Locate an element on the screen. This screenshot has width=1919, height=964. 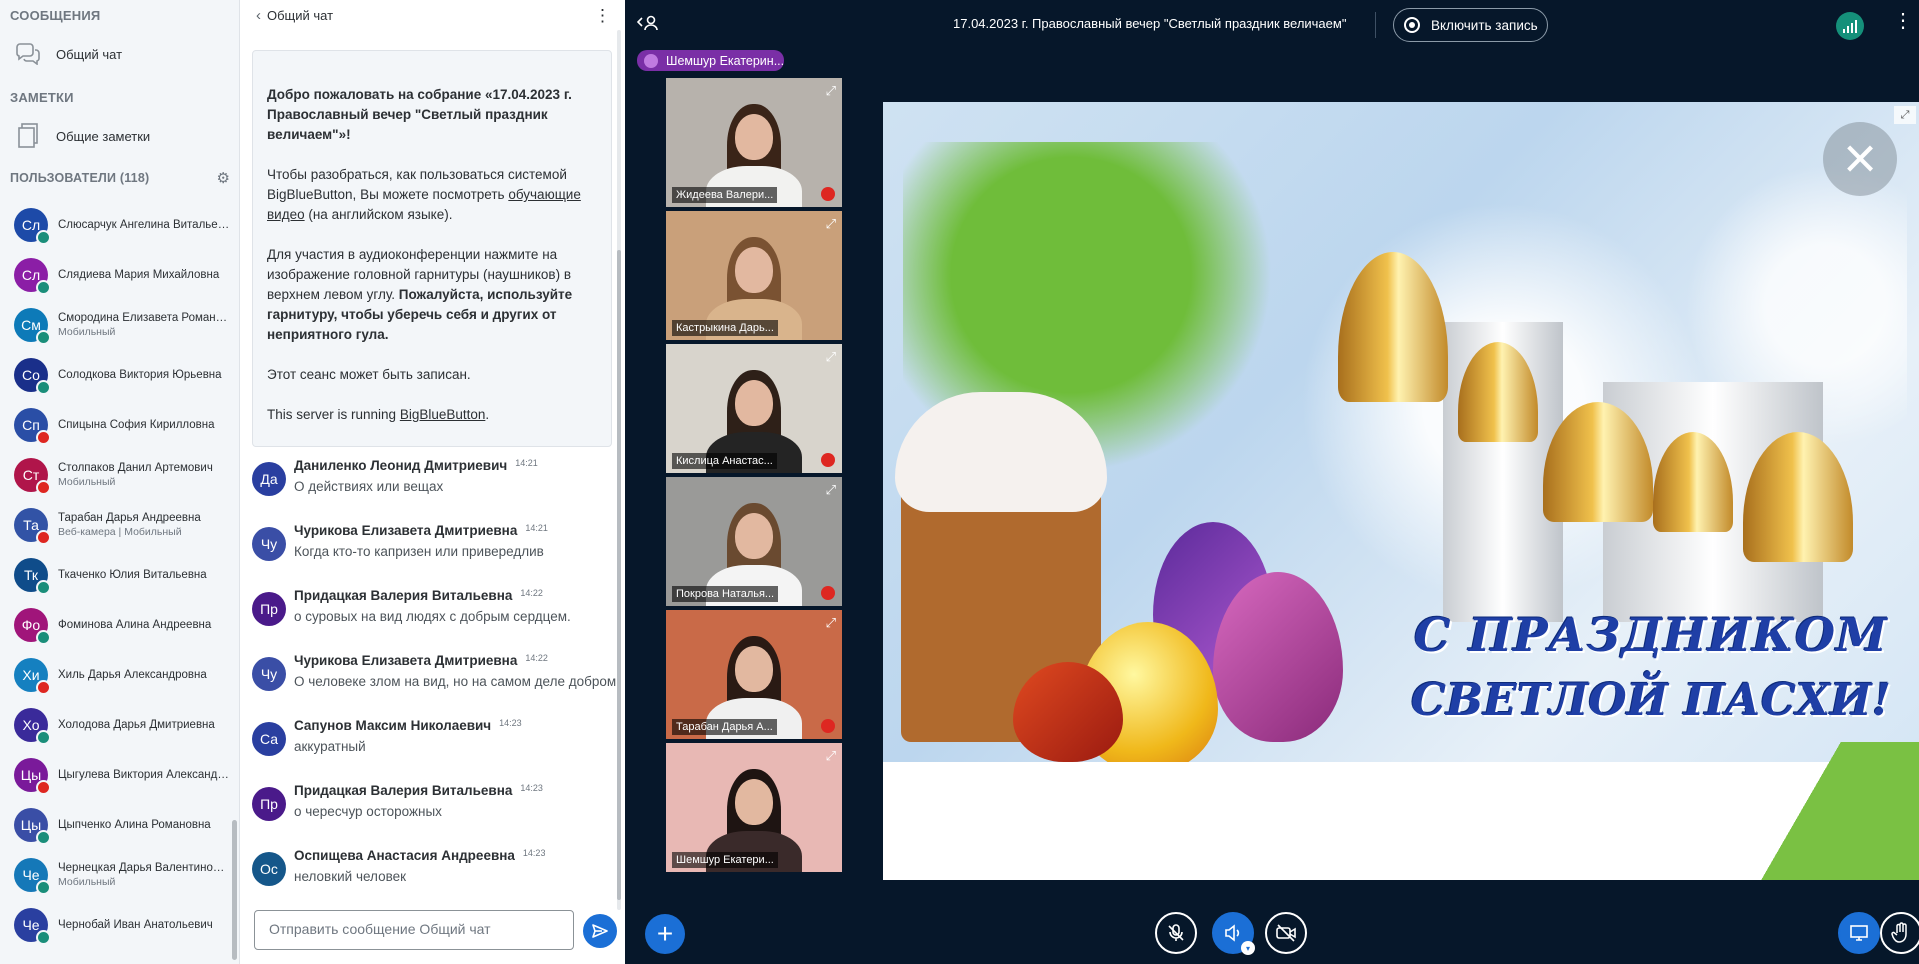
chat-message-text: о суровых на вид людях с добрым сердцем. is located at coordinates (432, 616).